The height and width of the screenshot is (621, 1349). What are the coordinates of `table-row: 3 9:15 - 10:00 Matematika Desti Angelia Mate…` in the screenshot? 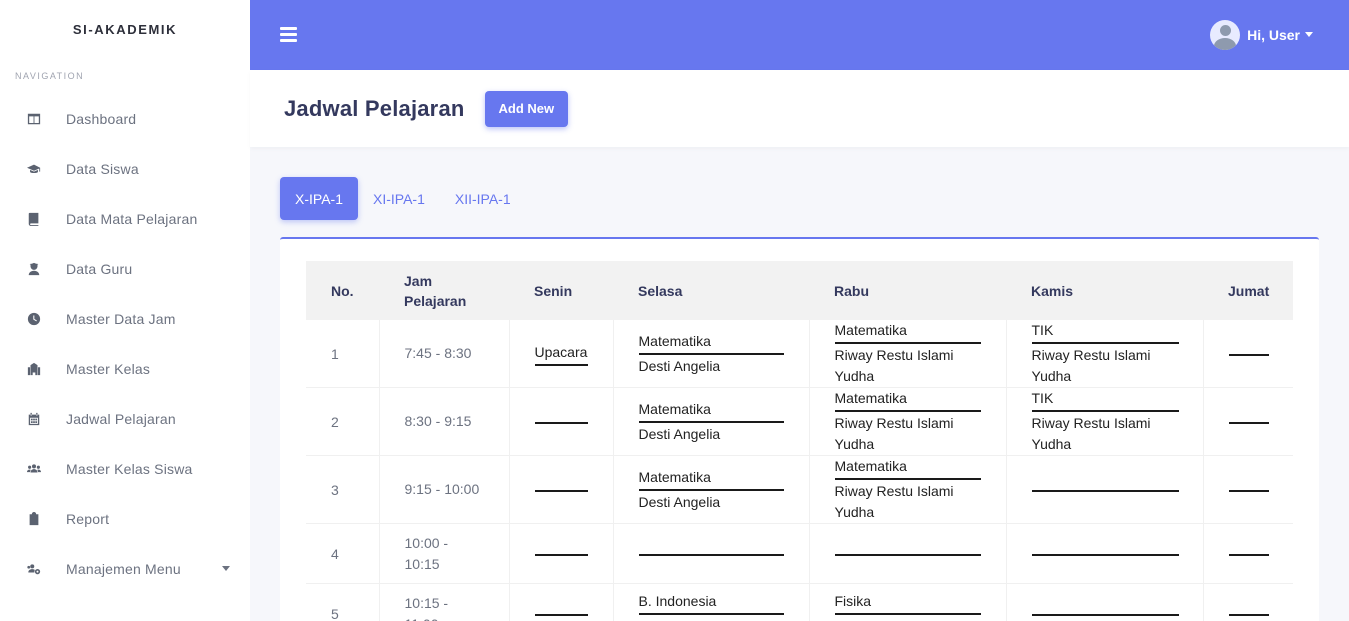 It's located at (799, 489).